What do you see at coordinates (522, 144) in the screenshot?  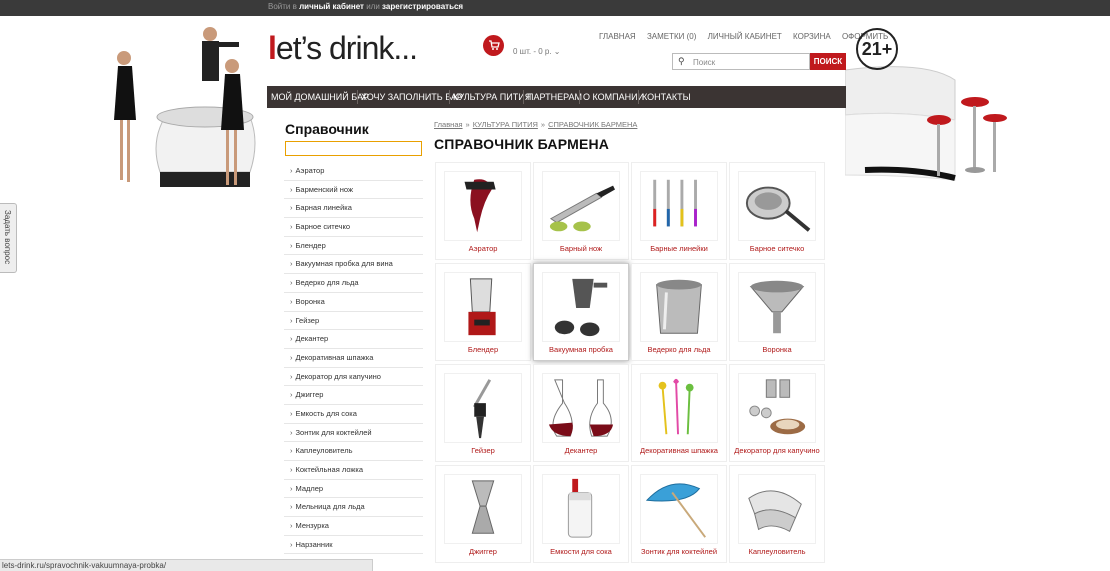 I see `page-title: СПРАВОЧНИК БАРМЕНА` at bounding box center [522, 144].